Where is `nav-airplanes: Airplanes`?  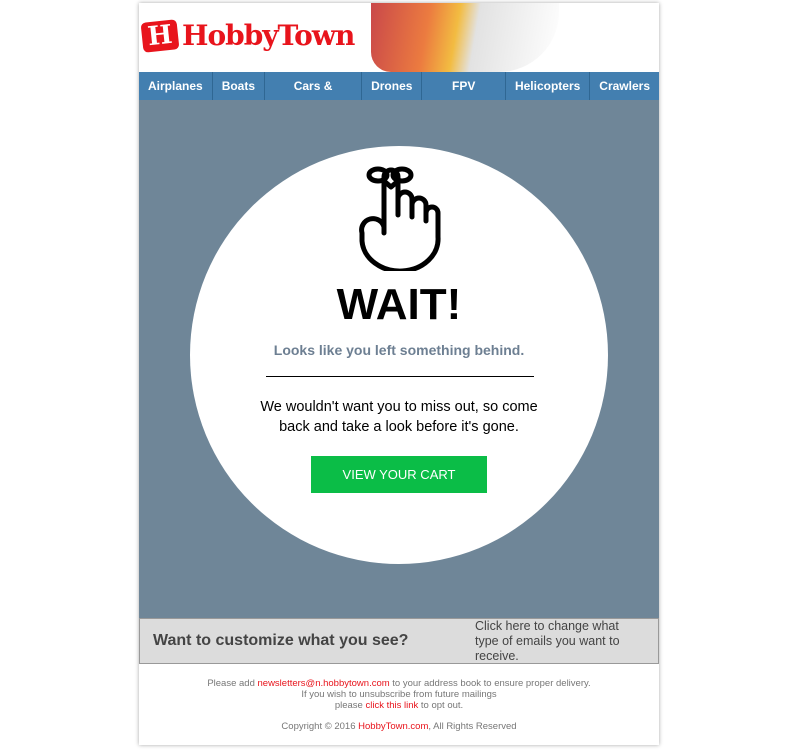 nav-airplanes: Airplanes is located at coordinates (176, 86).